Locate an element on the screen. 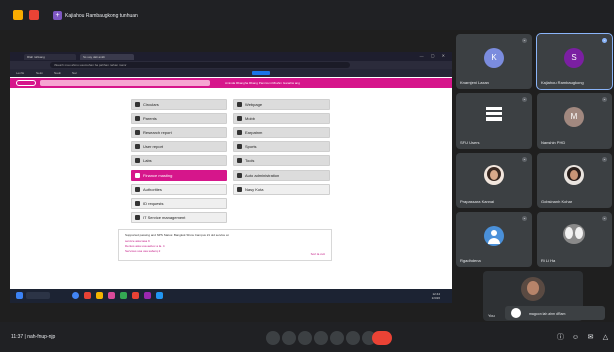  tile-authorities: Authorities is located at coordinates (179, 189).